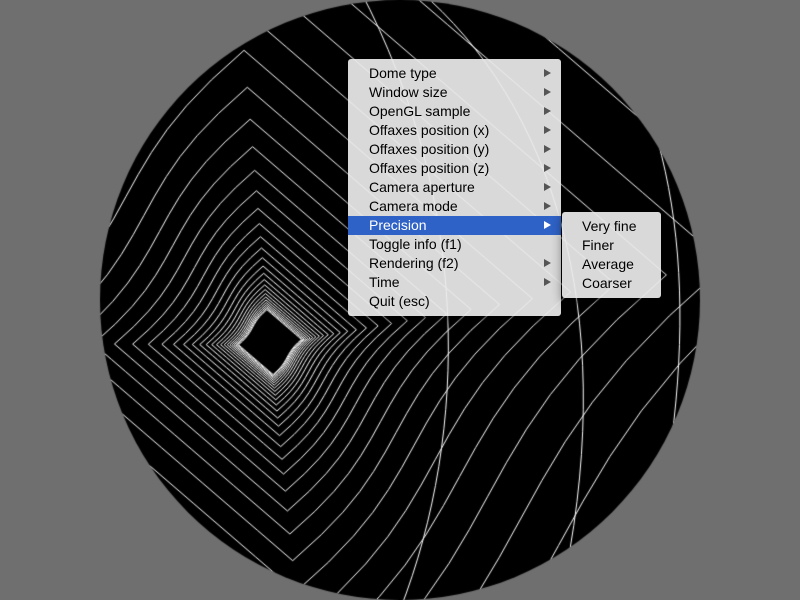 The image size is (800, 600). I want to click on menu-item-label: Offaxes position (y), so click(429, 149).